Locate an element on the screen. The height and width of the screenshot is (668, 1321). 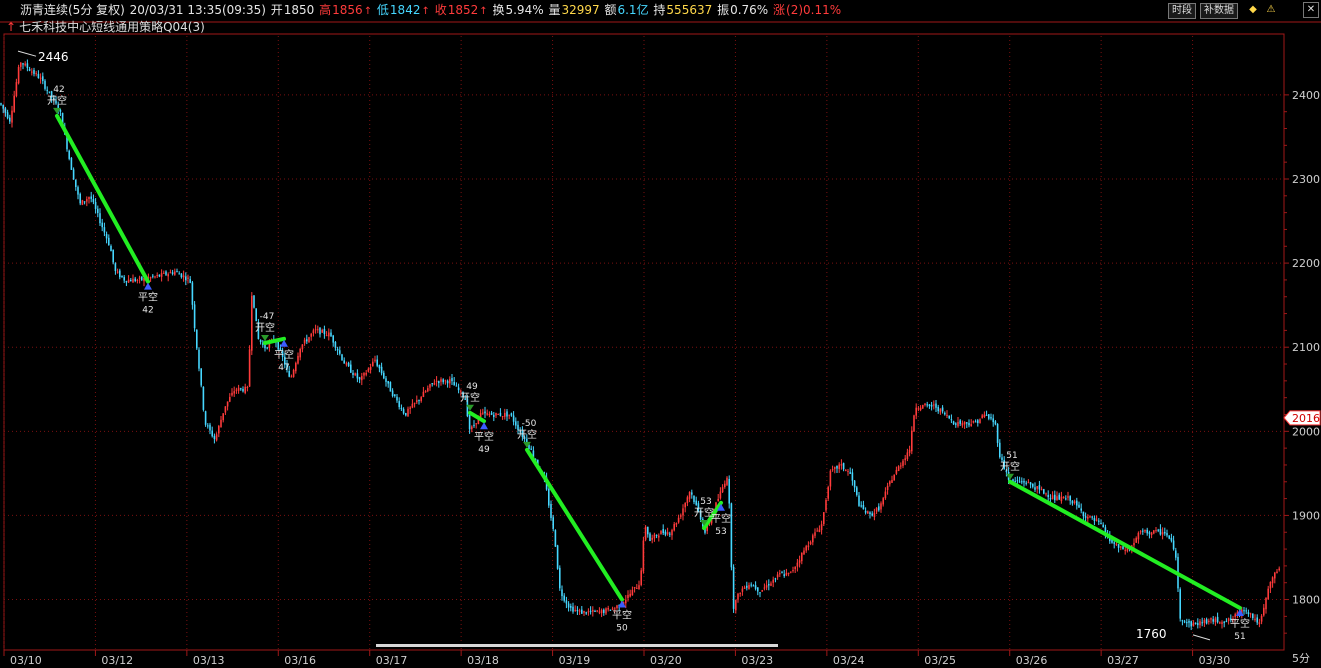
strategy-name: 七禾科技中心短线通用策略Q04(3) is located at coordinates (112, 27).